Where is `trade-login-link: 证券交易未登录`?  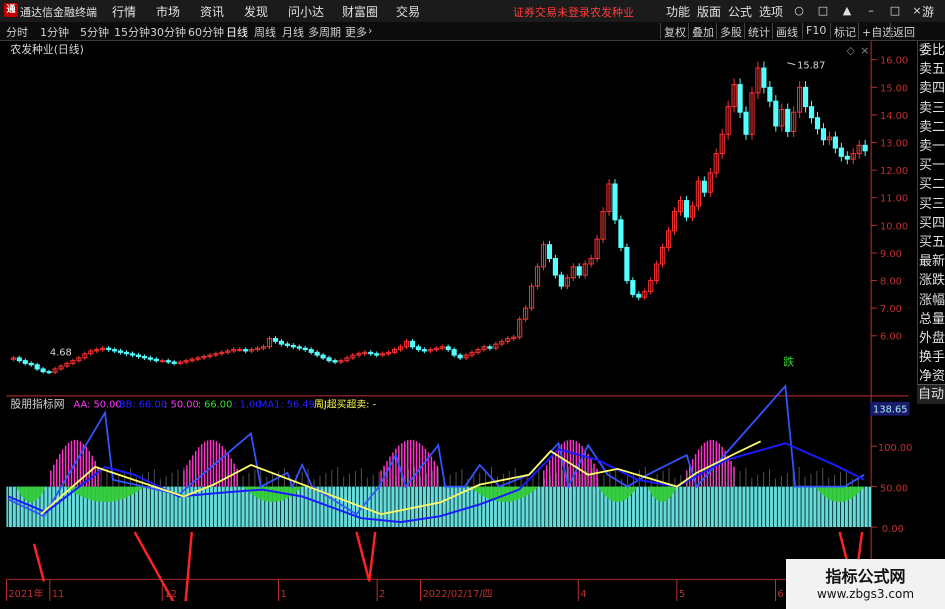
trade-login-link: 证券交易未登录 is located at coordinates (551, 12).